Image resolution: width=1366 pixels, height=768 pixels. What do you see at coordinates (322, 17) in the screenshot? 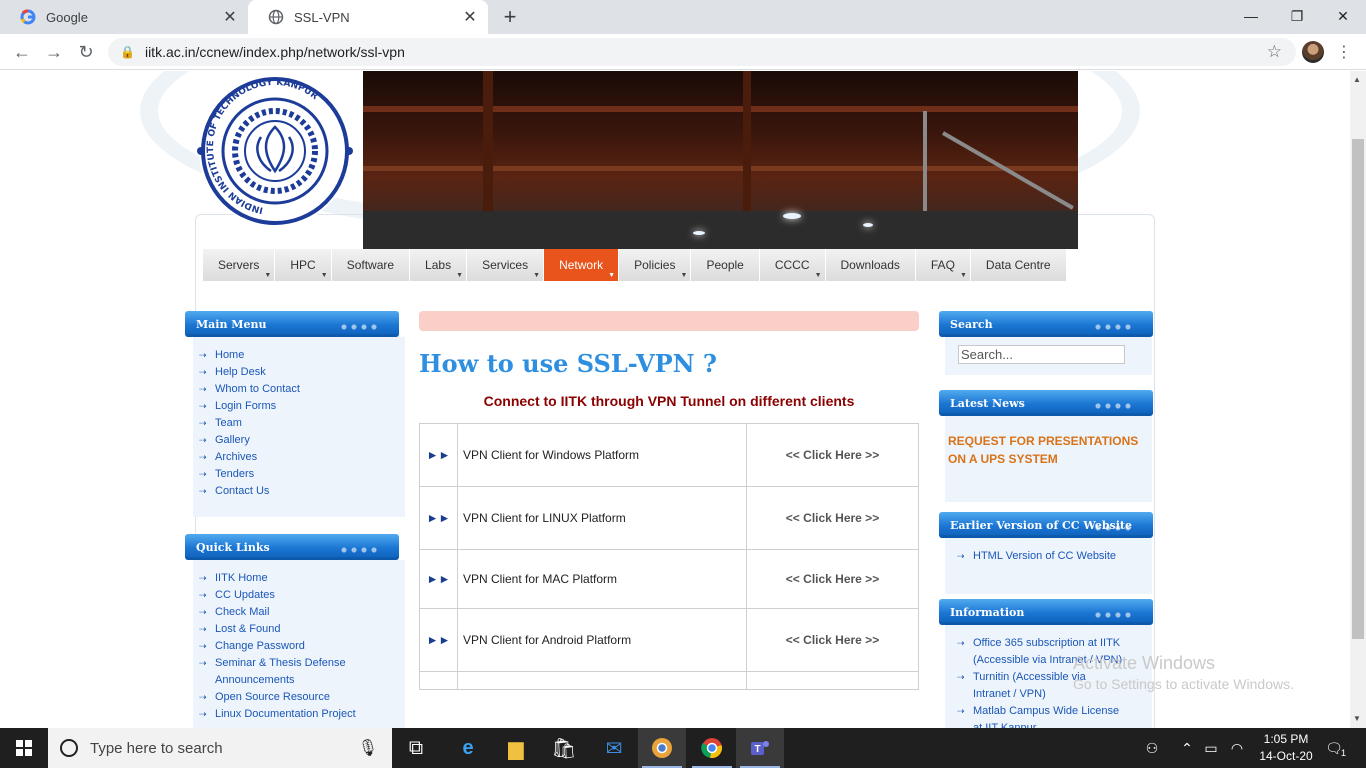
I see `tab-title: SSL-VPN` at bounding box center [322, 17].